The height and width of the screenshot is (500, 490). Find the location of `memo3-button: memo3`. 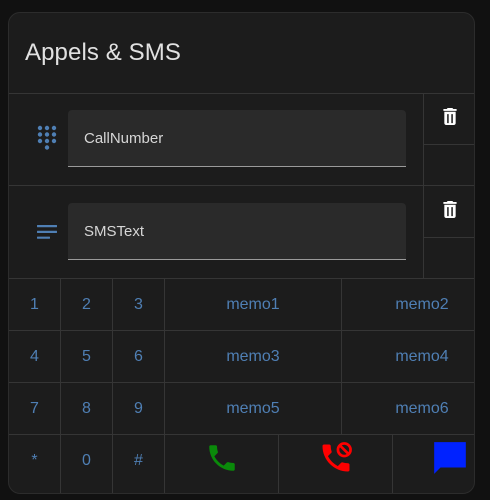

memo3-button: memo3 is located at coordinates (253, 356).